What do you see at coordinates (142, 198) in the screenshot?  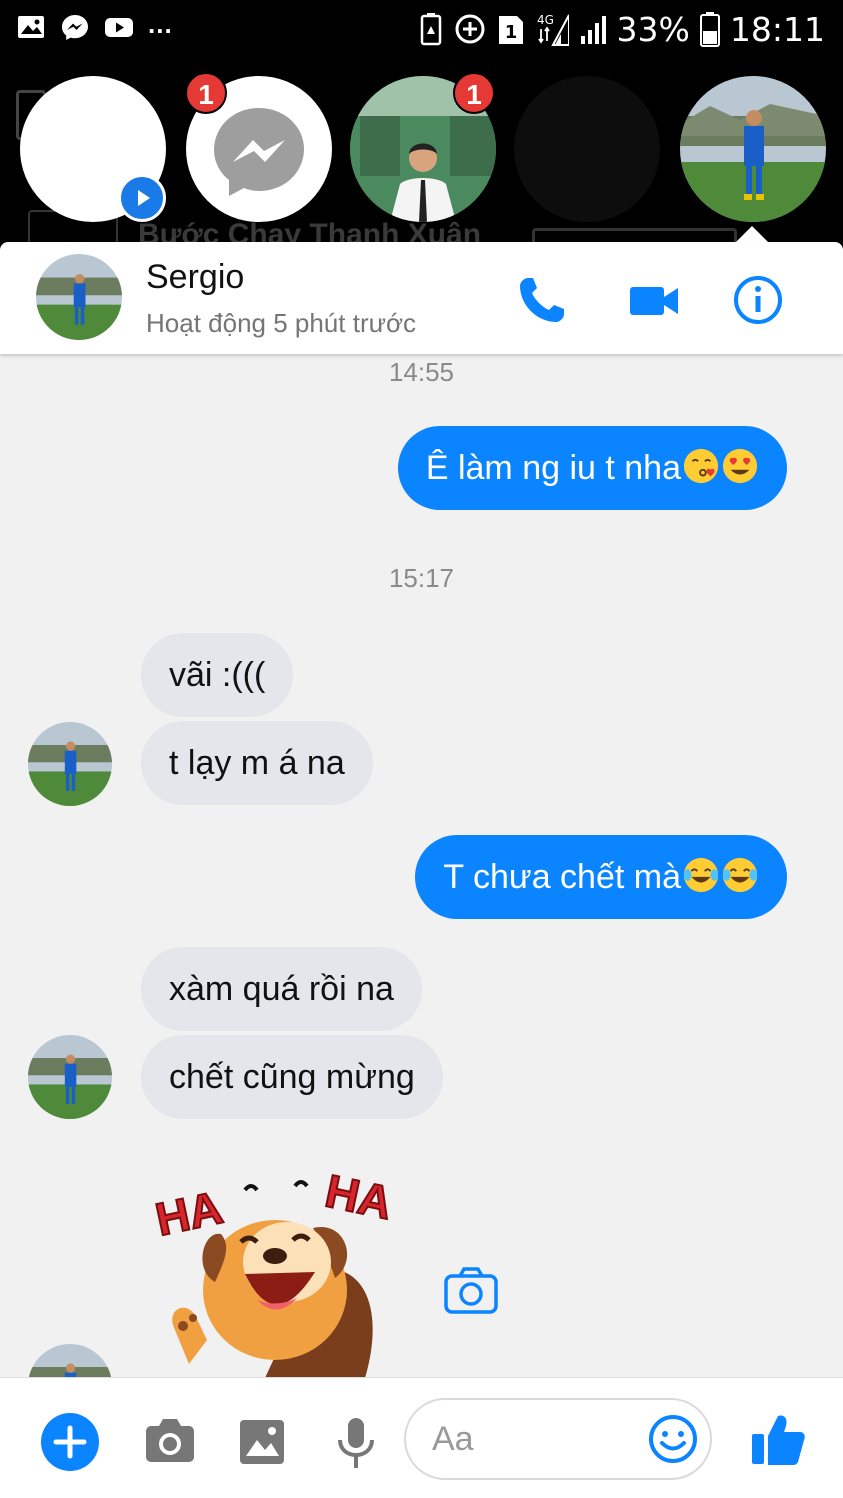 I see `play-icon` at bounding box center [142, 198].